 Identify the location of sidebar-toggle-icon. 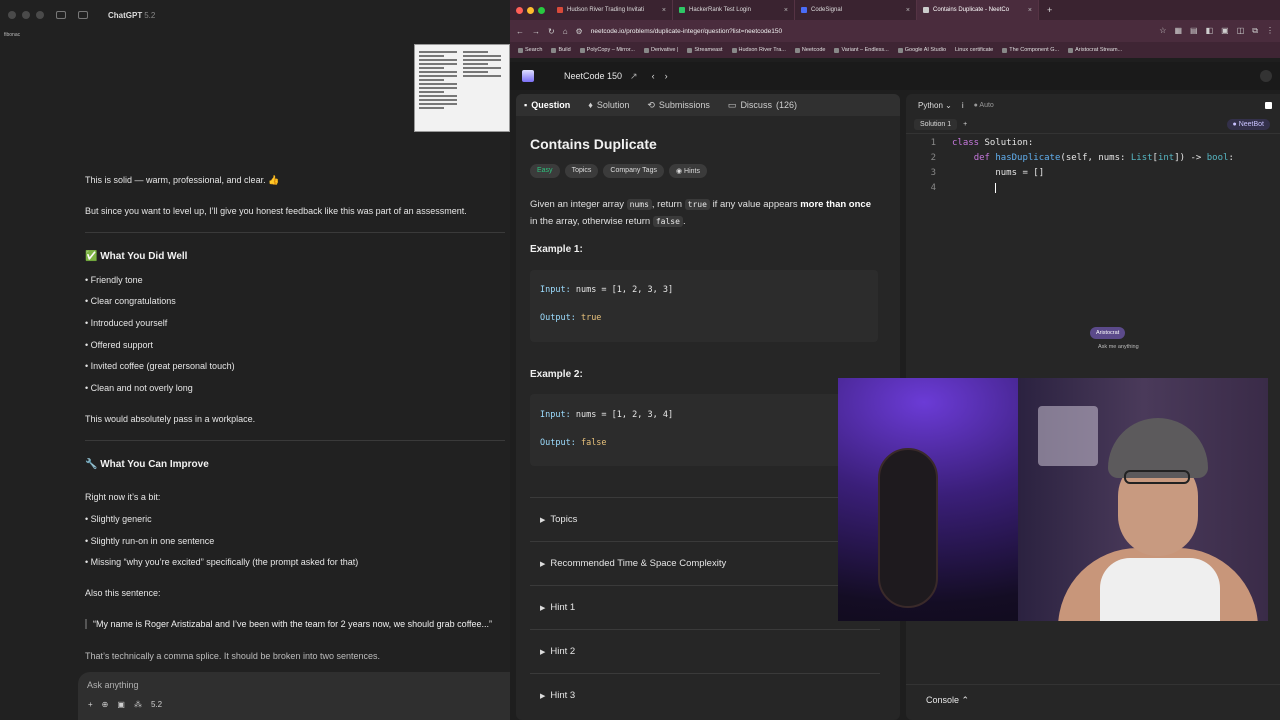
(61, 15).